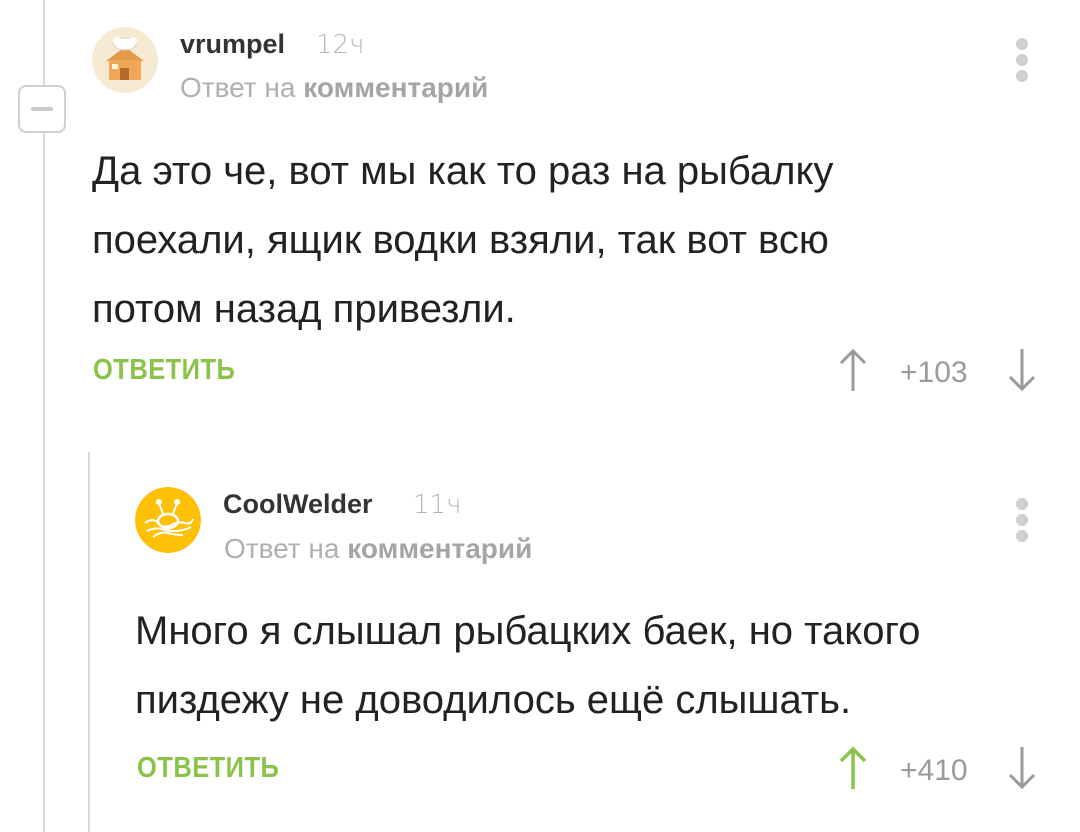  What do you see at coordinates (437, 505) in the screenshot?
I see `comment-time: 11ч` at bounding box center [437, 505].